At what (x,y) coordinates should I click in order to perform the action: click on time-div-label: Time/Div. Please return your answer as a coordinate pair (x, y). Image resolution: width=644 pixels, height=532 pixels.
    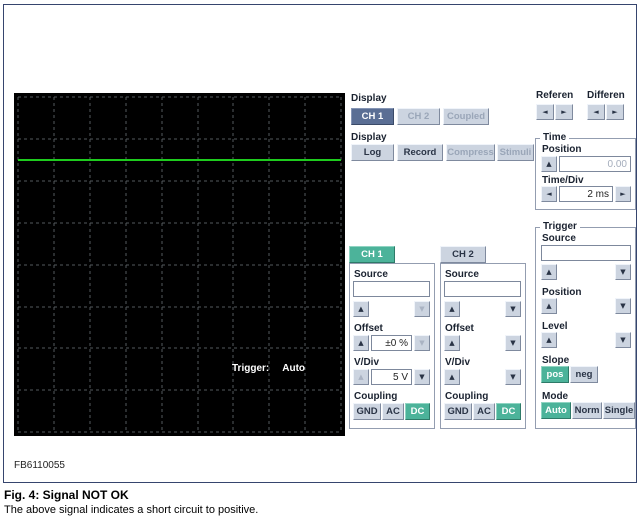
    Looking at the image, I should click on (563, 180).